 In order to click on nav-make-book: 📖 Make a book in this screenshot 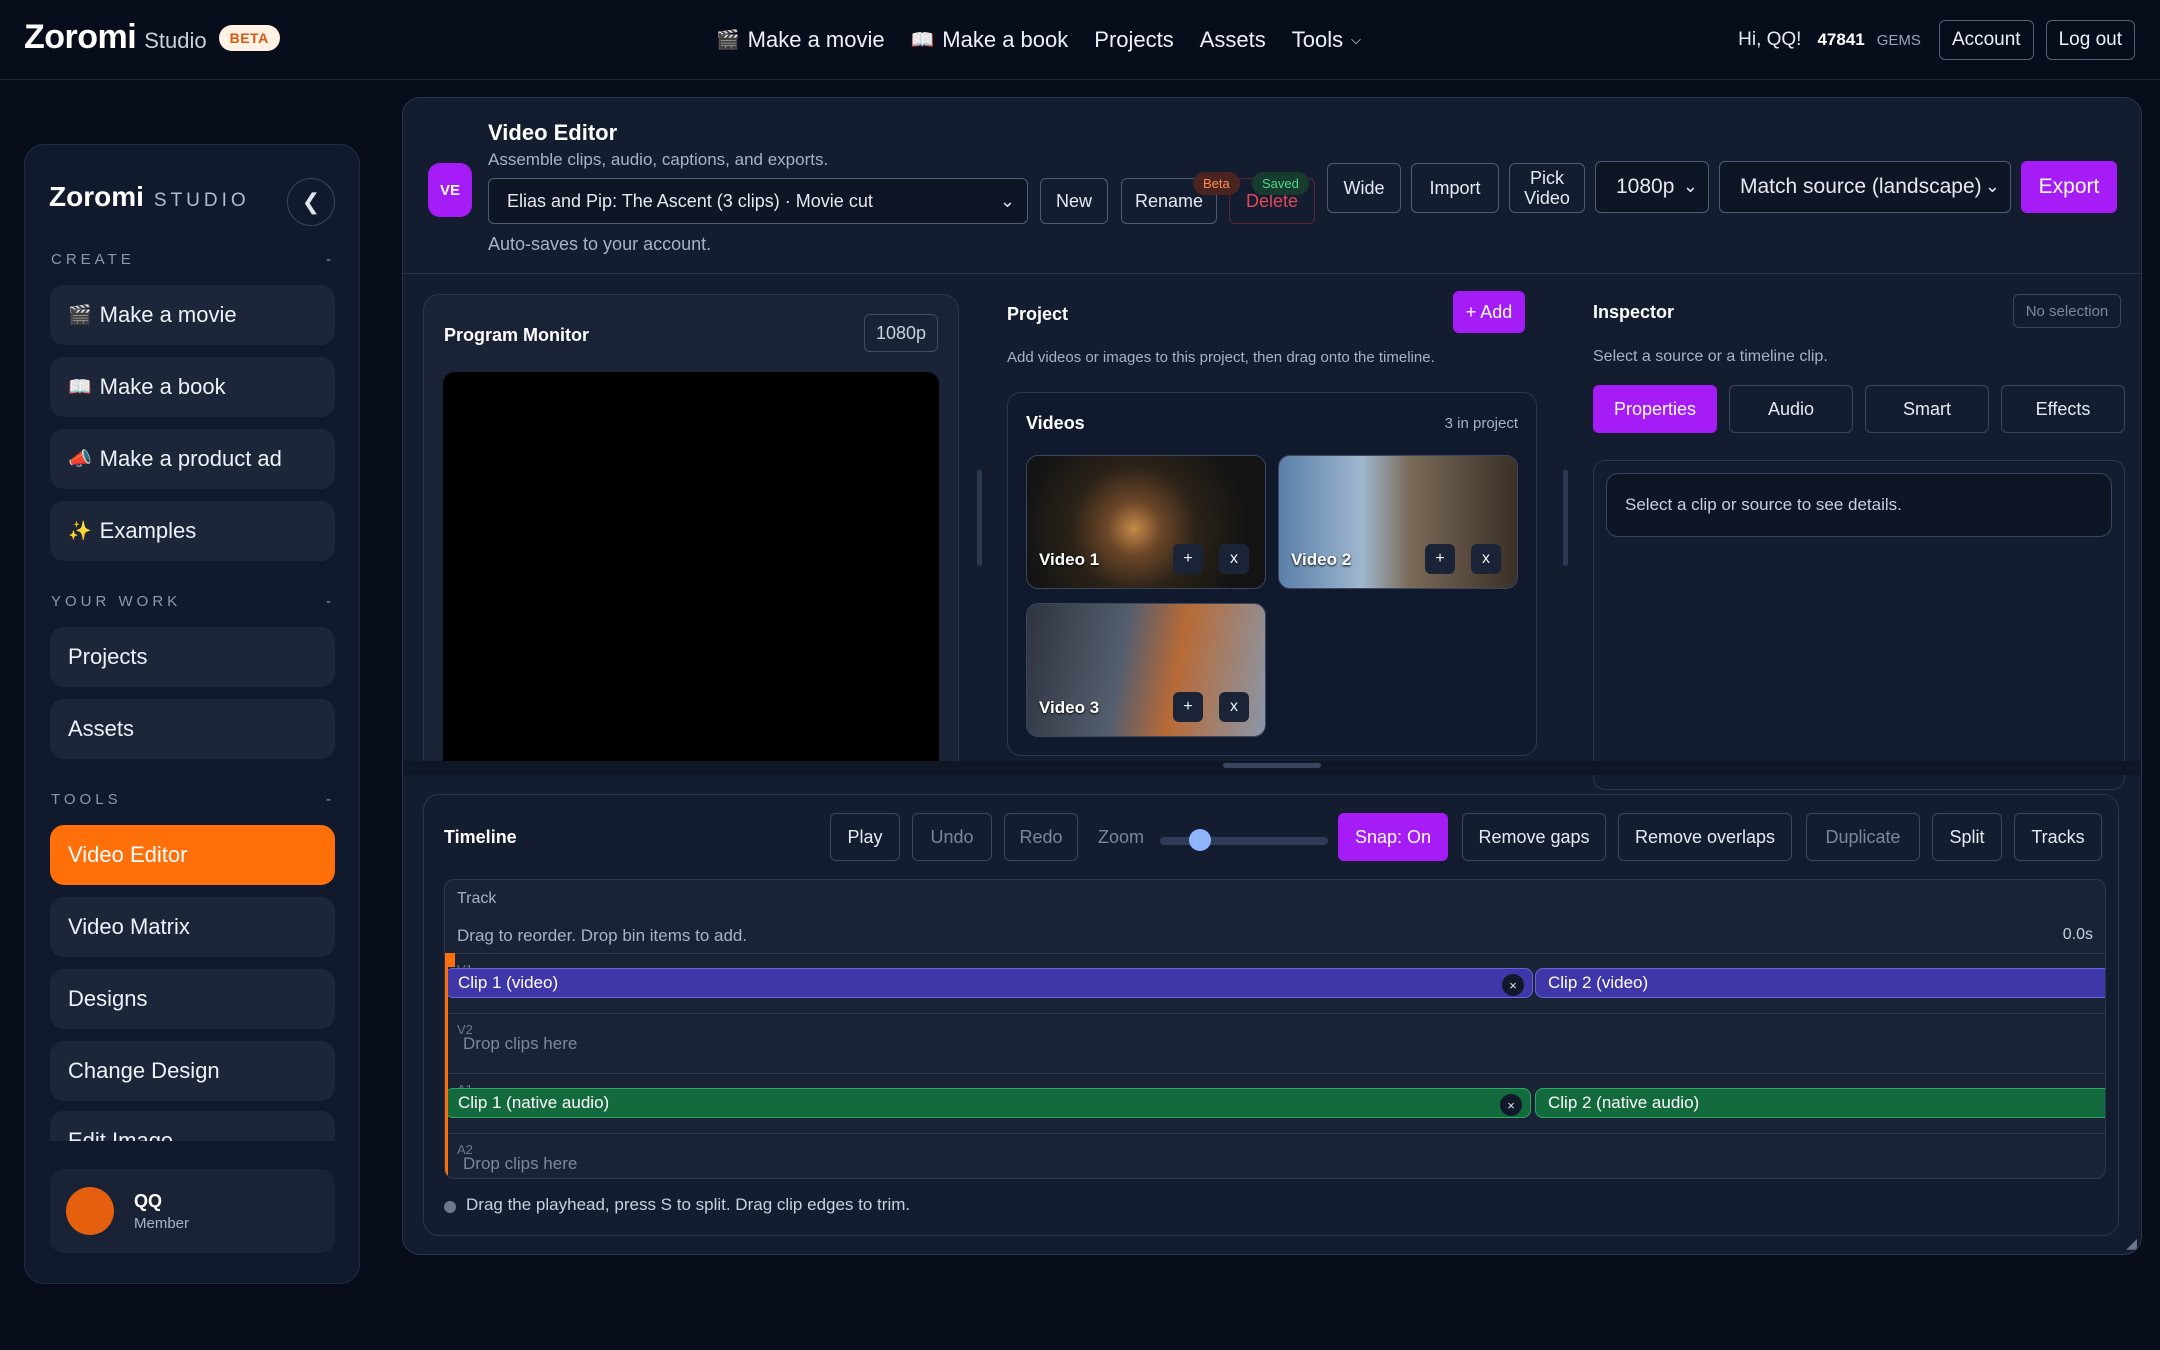, I will do `click(990, 40)`.